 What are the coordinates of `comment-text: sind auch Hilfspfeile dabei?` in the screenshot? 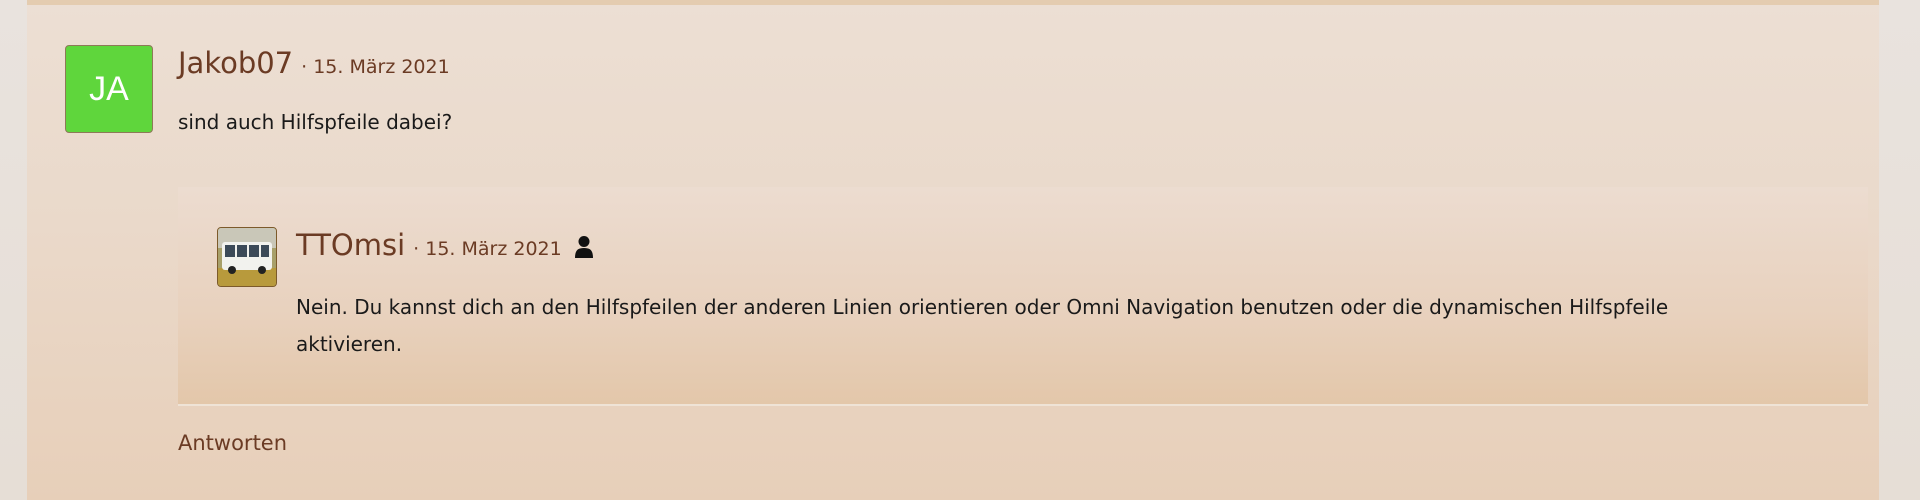 It's located at (315, 122).